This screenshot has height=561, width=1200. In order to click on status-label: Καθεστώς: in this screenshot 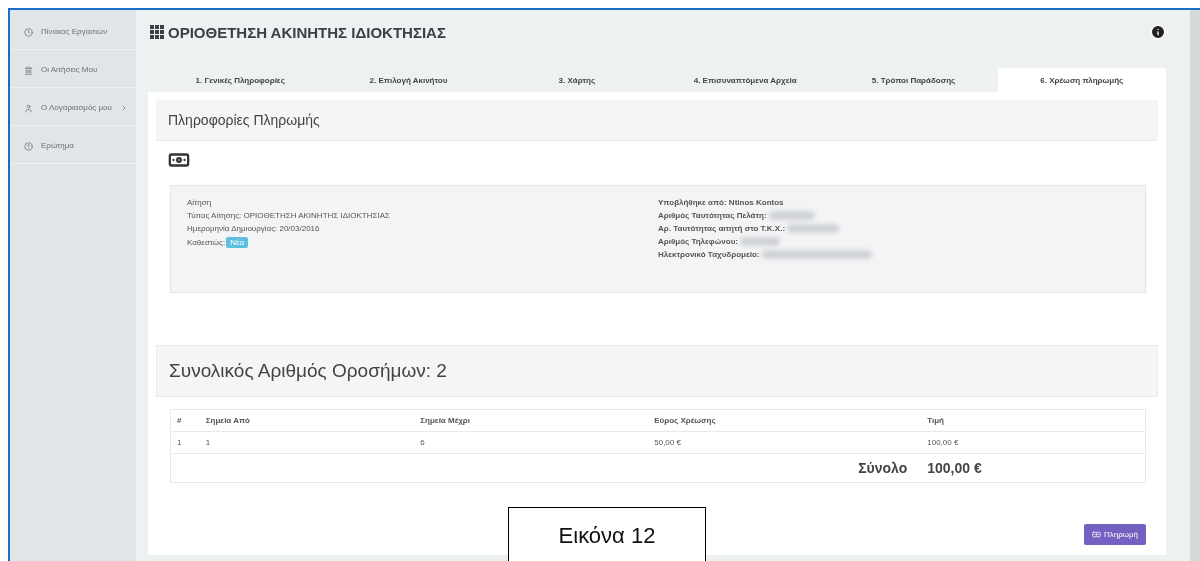, I will do `click(206, 242)`.